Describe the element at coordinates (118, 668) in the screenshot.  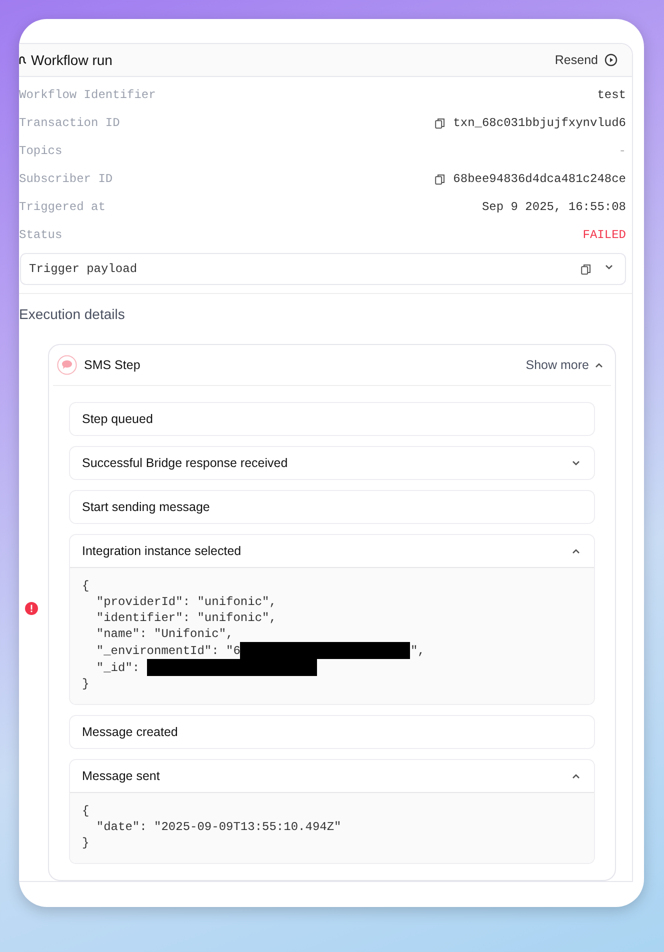
I see `code-text: "_id":` at that location.